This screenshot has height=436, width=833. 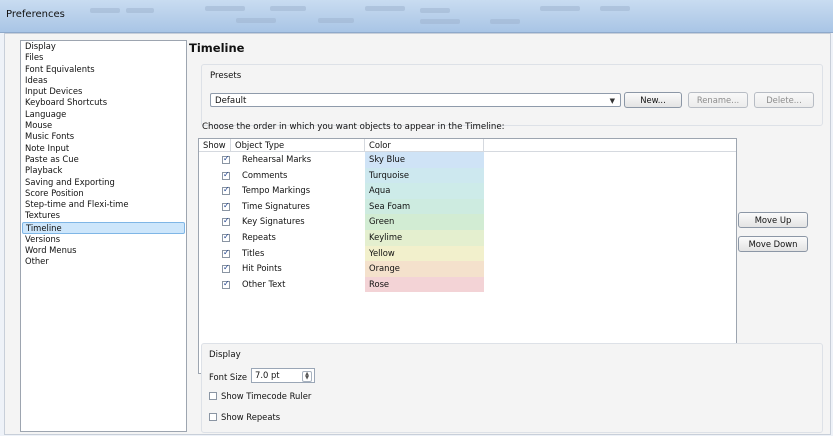 I want to click on object-type-cell: Other Text, so click(x=264, y=283).